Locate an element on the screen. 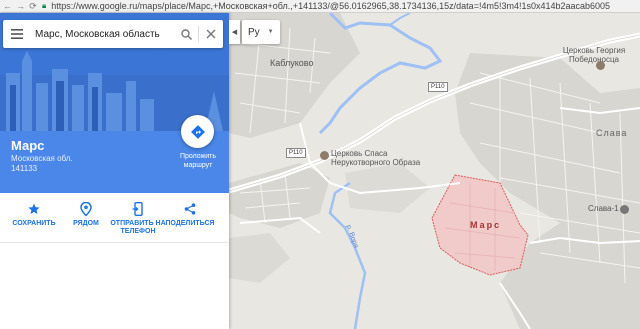 This screenshot has width=640, height=329. forward-arrow-icon: → is located at coordinates (20, 6).